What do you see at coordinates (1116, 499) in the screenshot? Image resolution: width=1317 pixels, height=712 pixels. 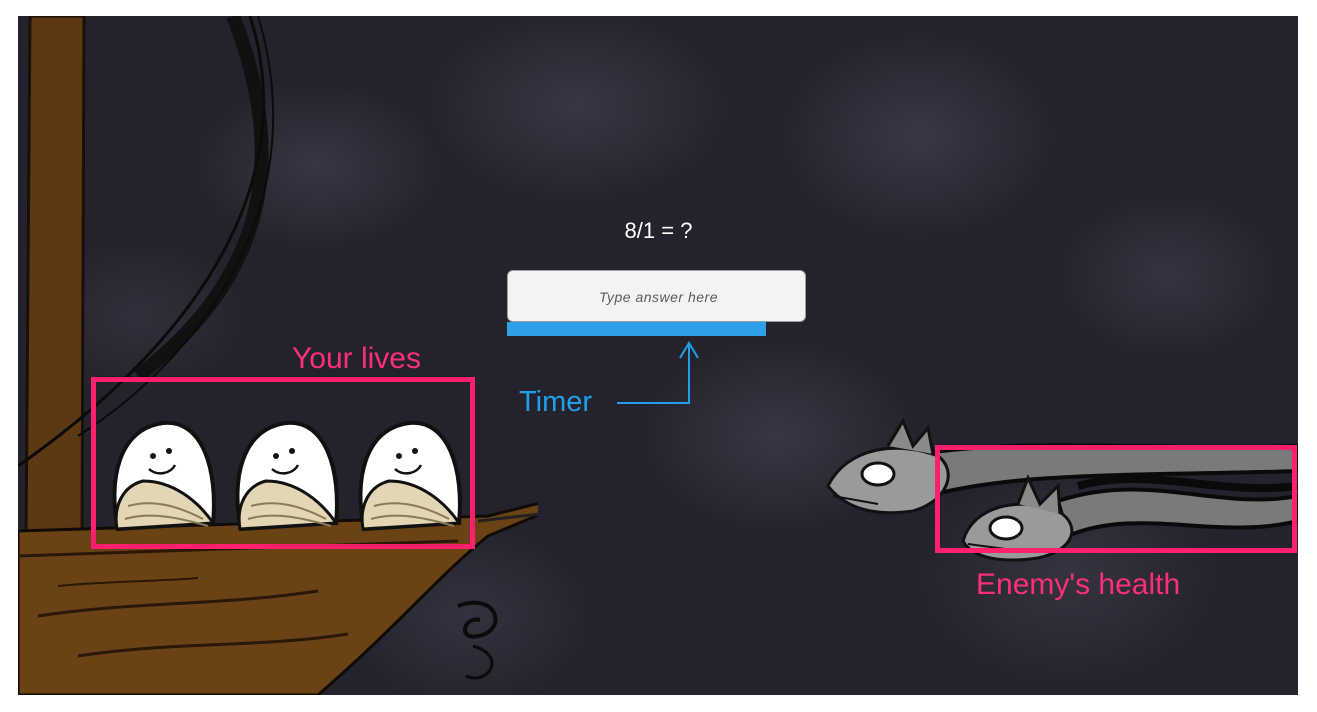 I see `enemy-health-highlight-box` at bounding box center [1116, 499].